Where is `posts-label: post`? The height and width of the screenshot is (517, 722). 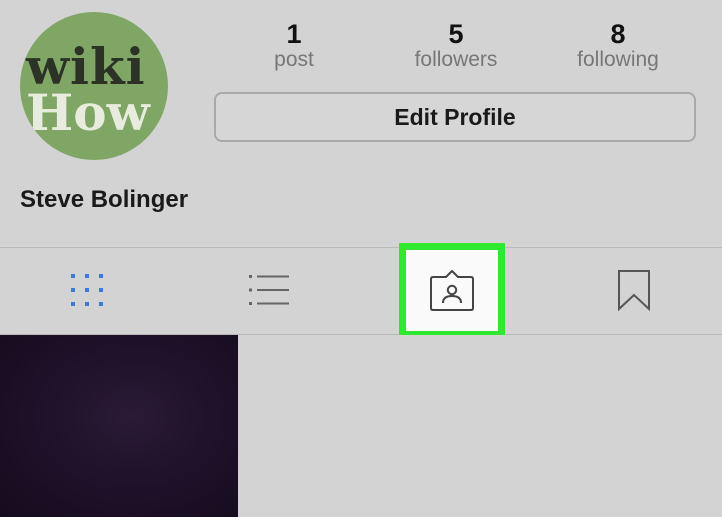
posts-label: post is located at coordinates (294, 59).